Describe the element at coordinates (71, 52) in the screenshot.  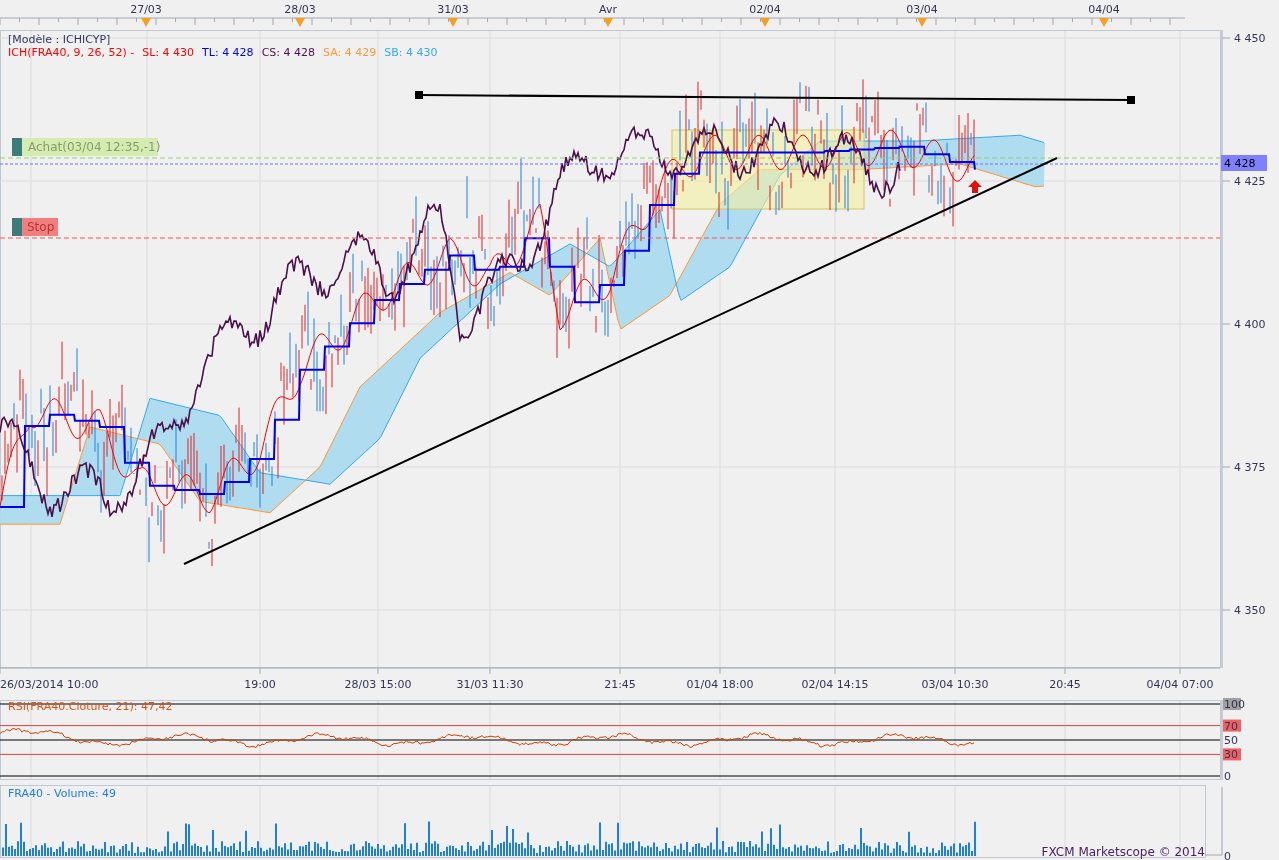
I see `indicator-name: ICH(FRA40, 9, 26, 52) -` at that location.